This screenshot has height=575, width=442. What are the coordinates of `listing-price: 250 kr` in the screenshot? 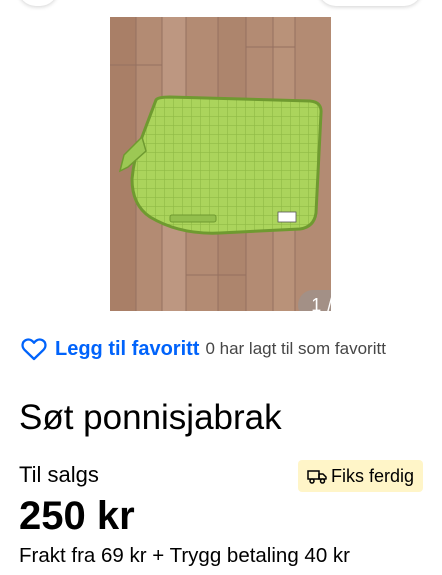 It's located at (77, 516).